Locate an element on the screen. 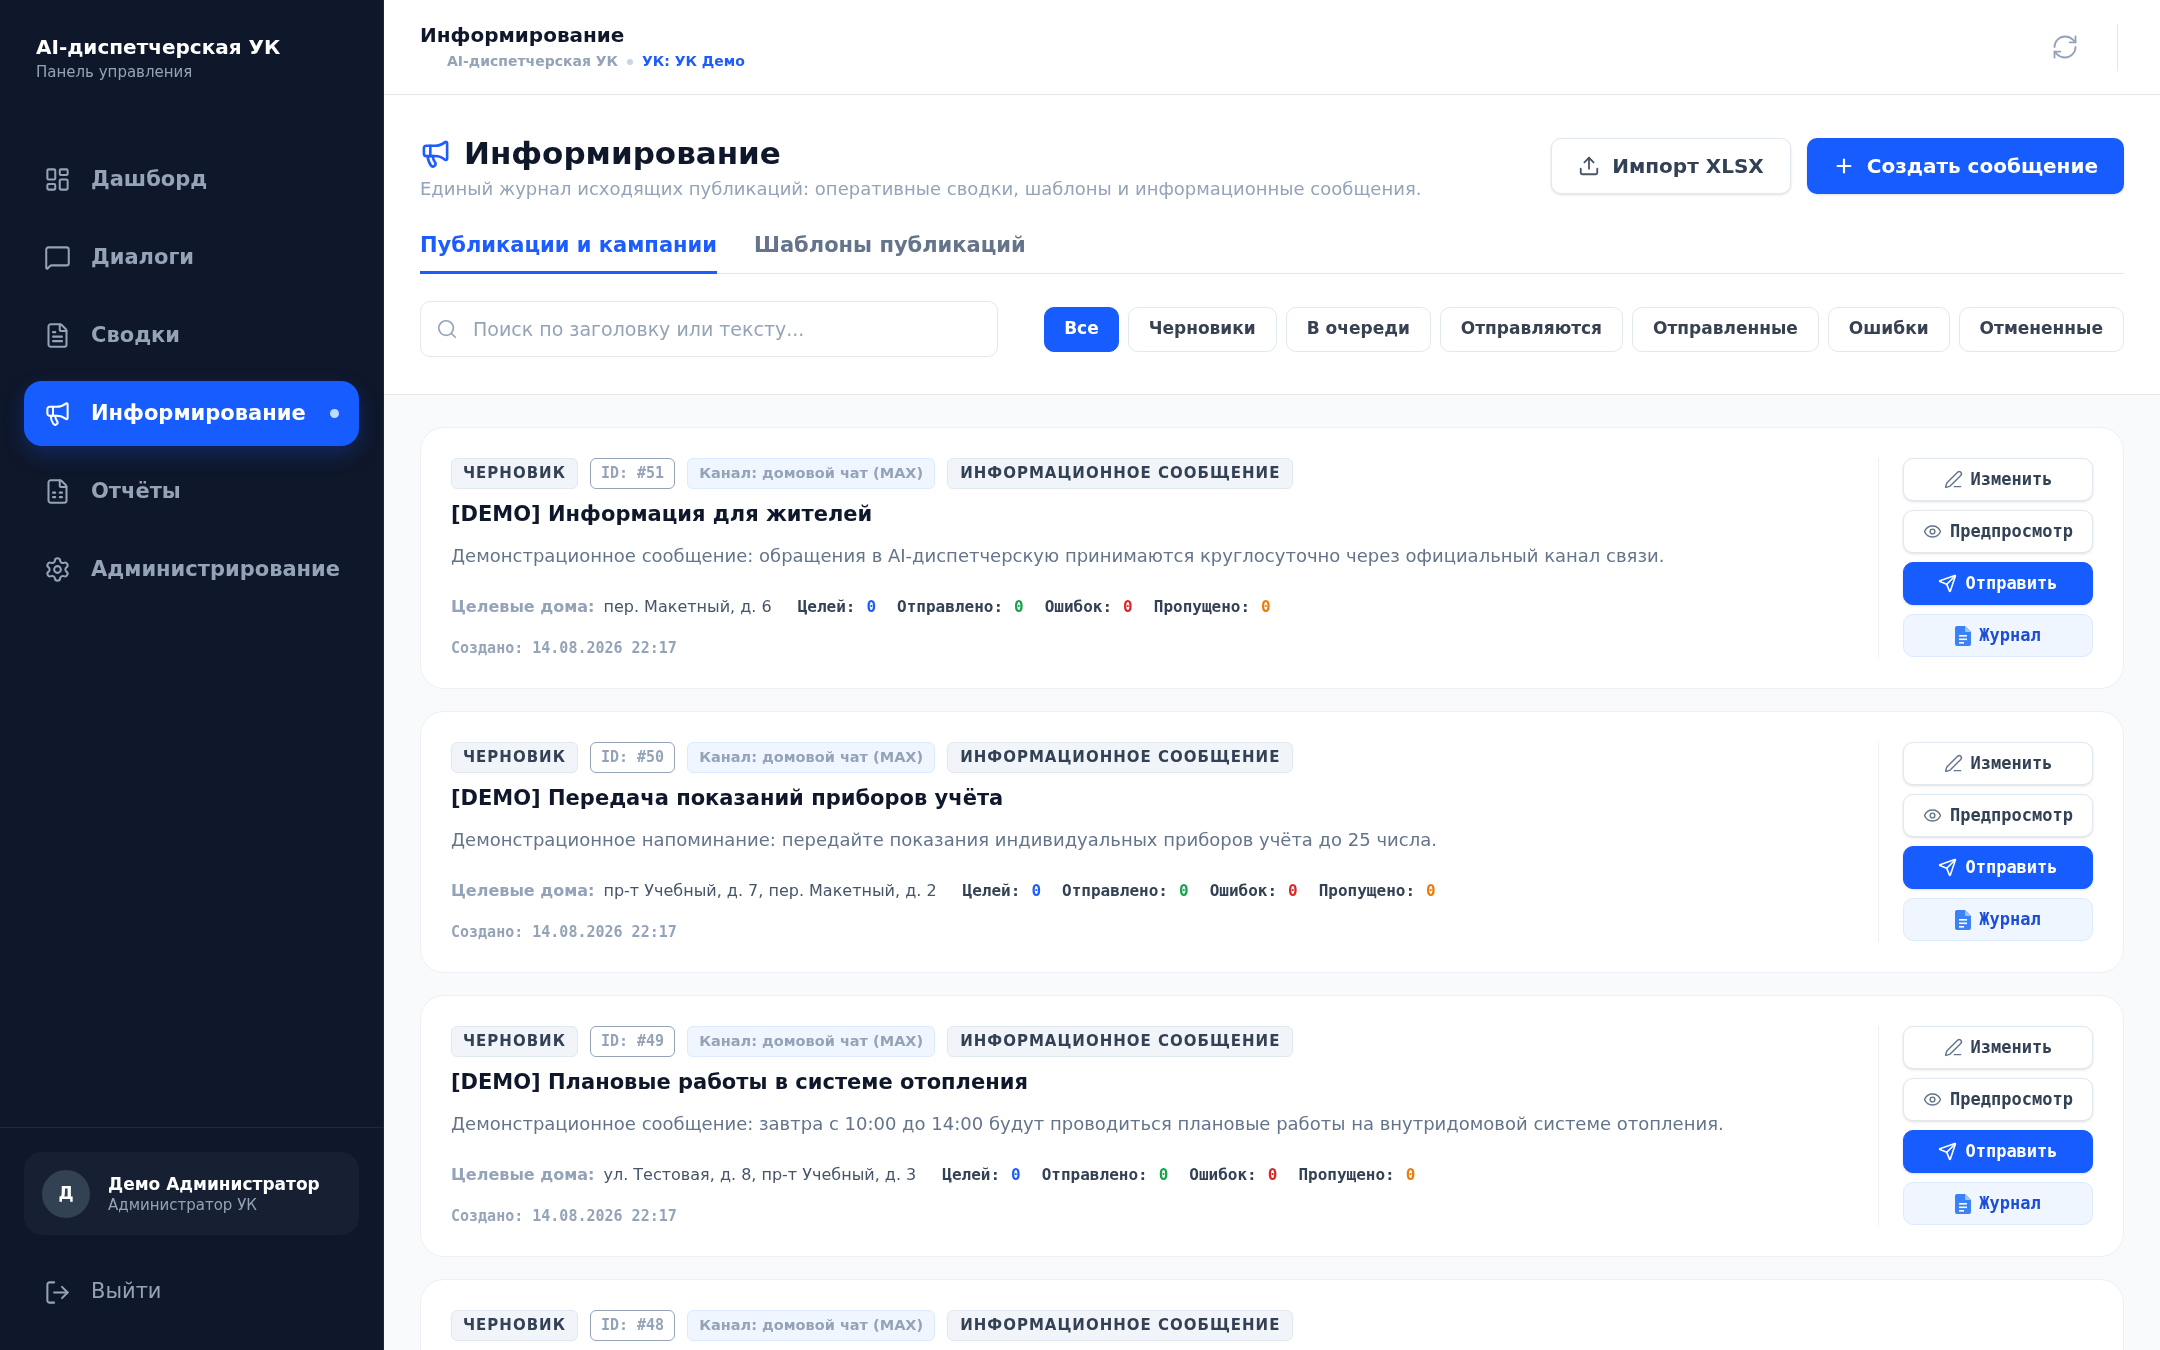  header-title: Информирование is located at coordinates (522, 35).